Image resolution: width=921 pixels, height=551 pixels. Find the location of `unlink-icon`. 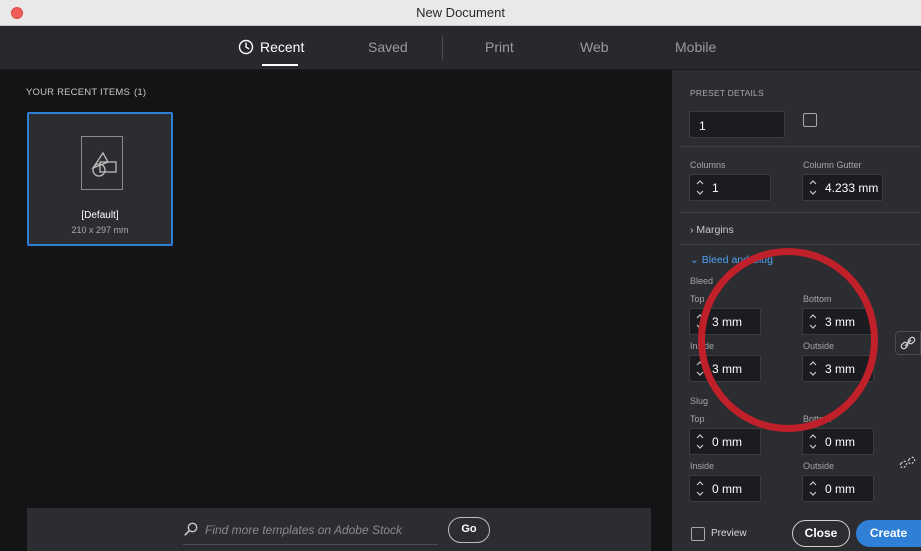

unlink-icon is located at coordinates (908, 463).